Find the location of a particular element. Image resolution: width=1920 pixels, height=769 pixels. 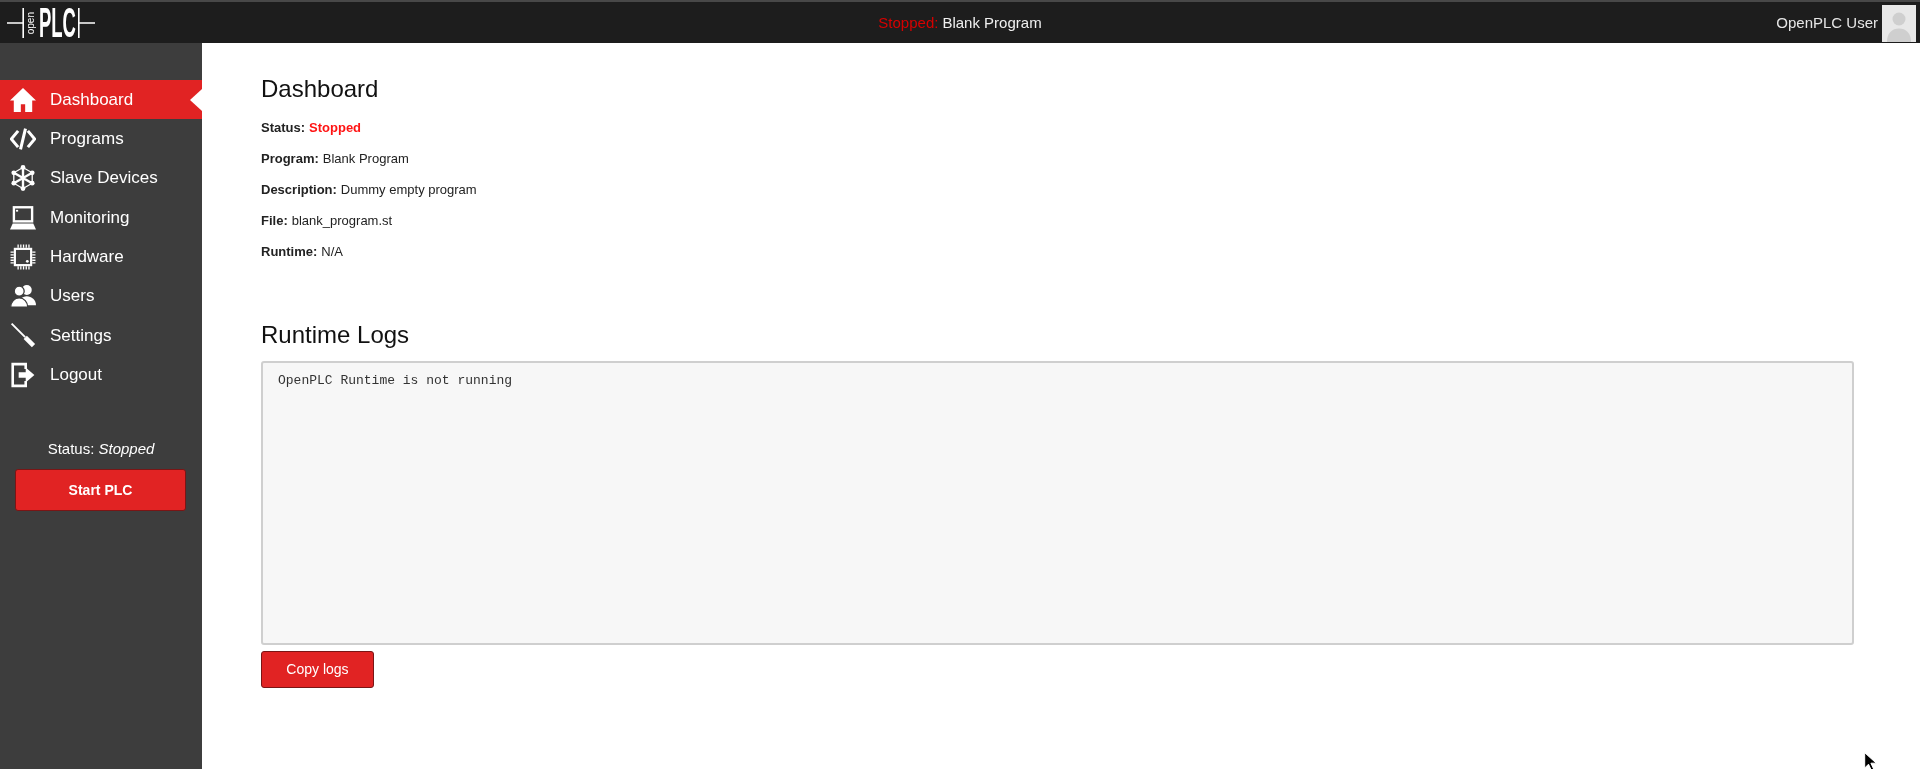

sidebar-item: Slave Devices is located at coordinates (101, 178).